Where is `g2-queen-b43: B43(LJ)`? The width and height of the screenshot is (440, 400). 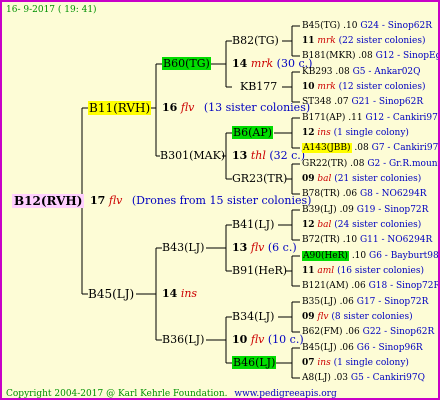
g2-queen-b43: B43(LJ) is located at coordinates (183, 248).